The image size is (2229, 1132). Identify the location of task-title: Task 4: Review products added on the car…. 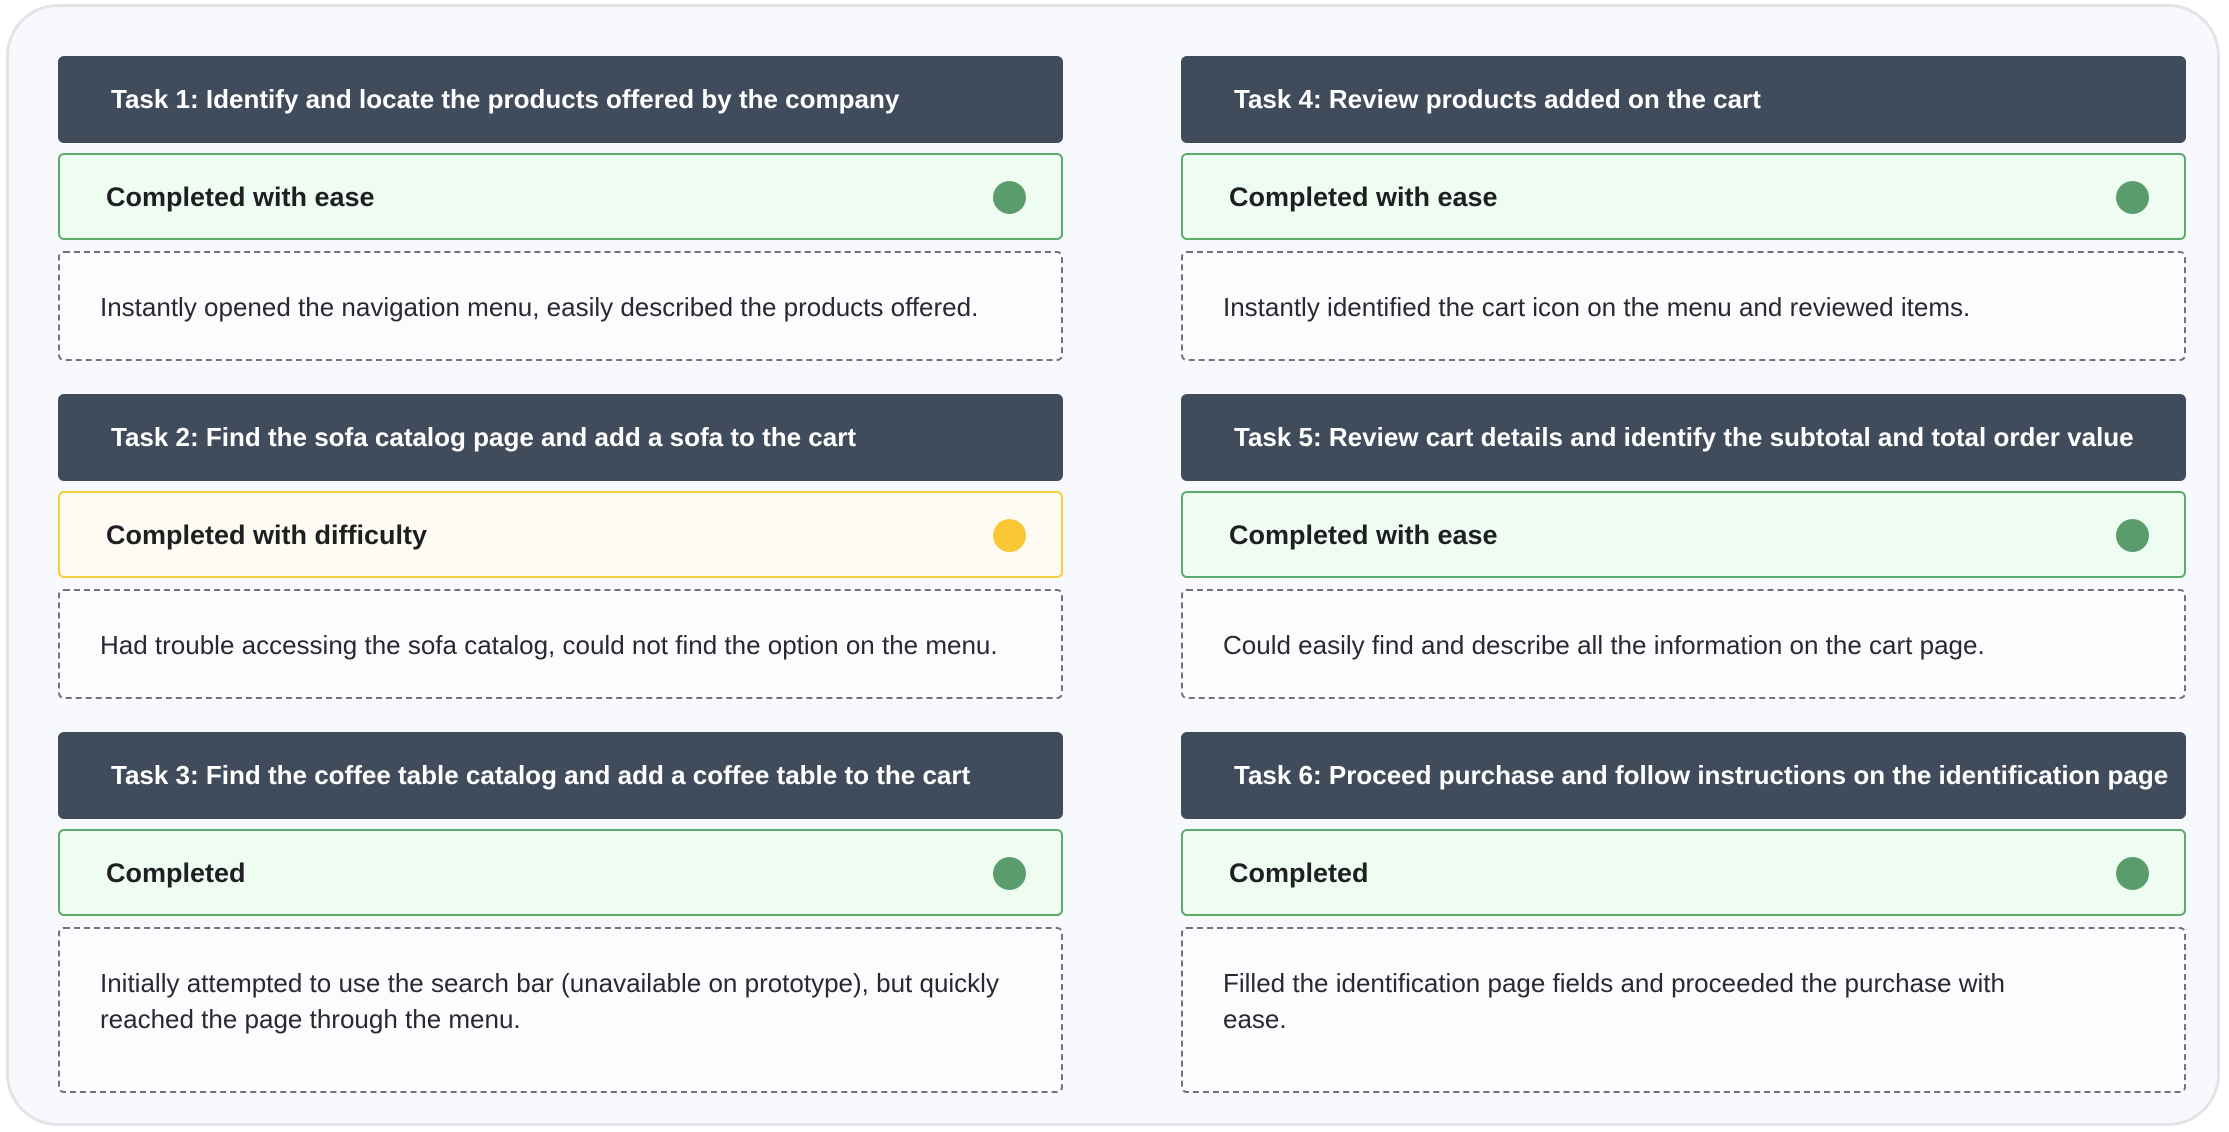
(1683, 99).